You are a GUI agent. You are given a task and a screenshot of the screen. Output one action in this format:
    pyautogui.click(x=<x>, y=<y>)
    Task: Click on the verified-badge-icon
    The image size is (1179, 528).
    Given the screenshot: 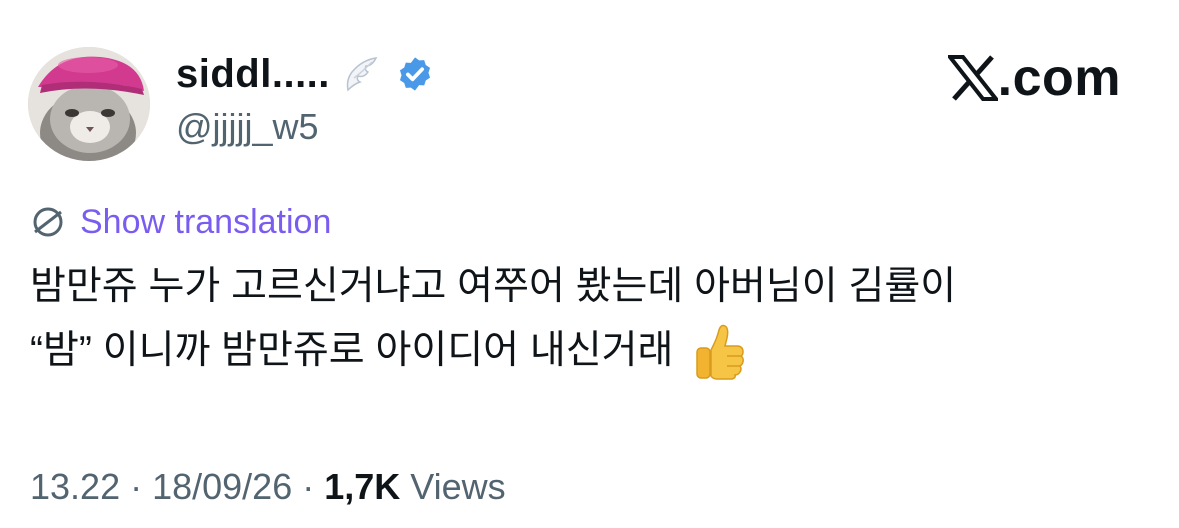 What is the action you would take?
    pyautogui.click(x=414, y=74)
    